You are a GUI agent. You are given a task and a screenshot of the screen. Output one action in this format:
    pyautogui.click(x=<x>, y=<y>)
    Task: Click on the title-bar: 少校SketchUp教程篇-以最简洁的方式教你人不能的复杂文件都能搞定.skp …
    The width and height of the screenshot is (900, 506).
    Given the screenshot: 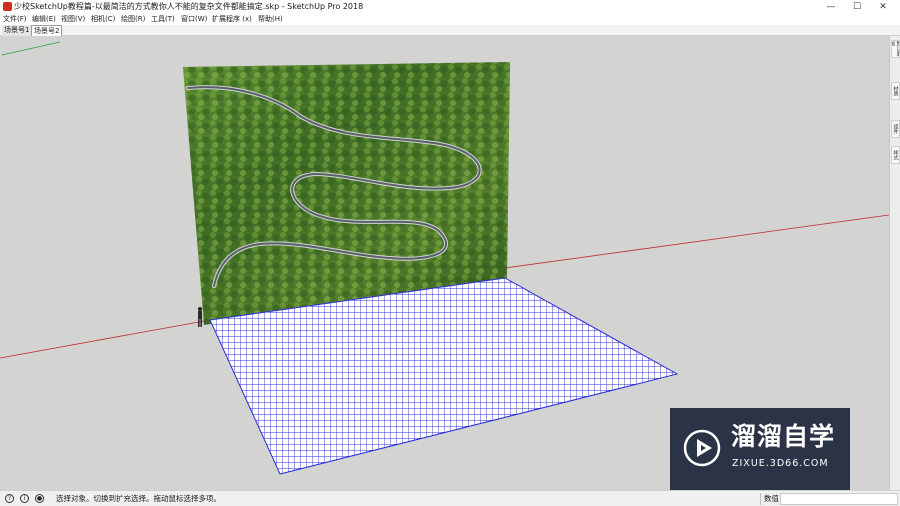 What is the action you would take?
    pyautogui.click(x=450, y=7)
    